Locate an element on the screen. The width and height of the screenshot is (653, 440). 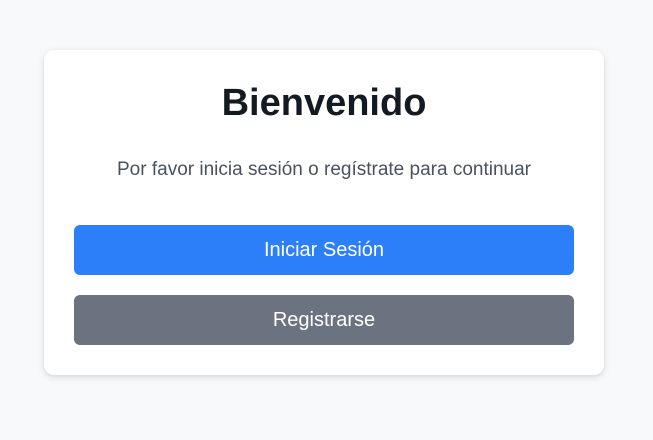
page-title: Bienvenido is located at coordinates (324, 103).